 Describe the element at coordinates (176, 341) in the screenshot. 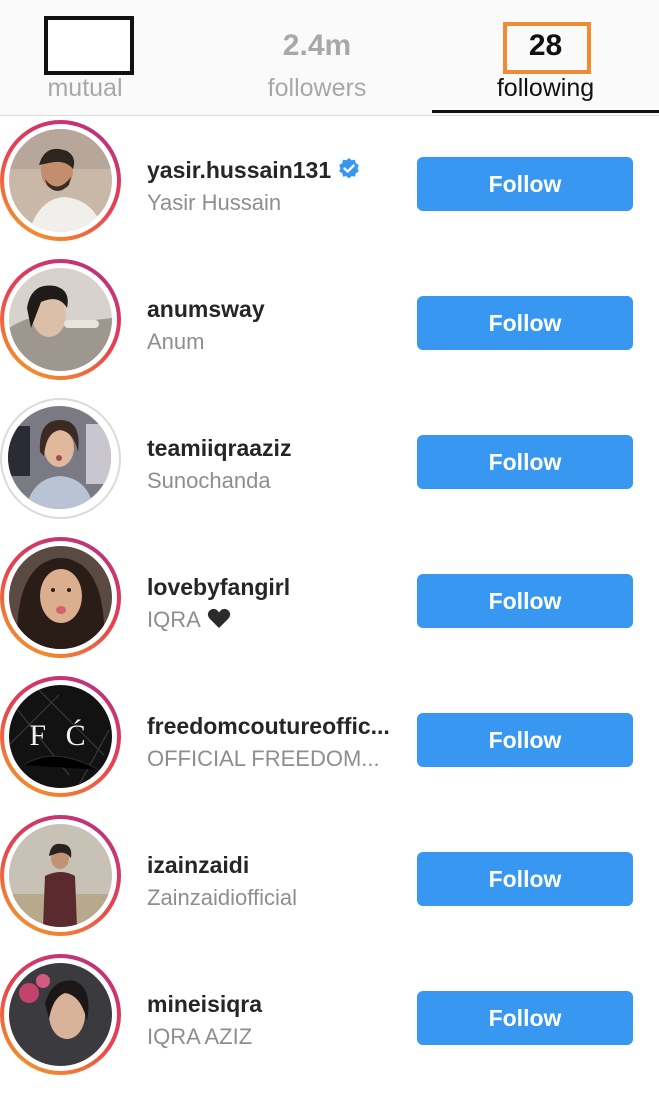

I see `full-name: Anum` at that location.